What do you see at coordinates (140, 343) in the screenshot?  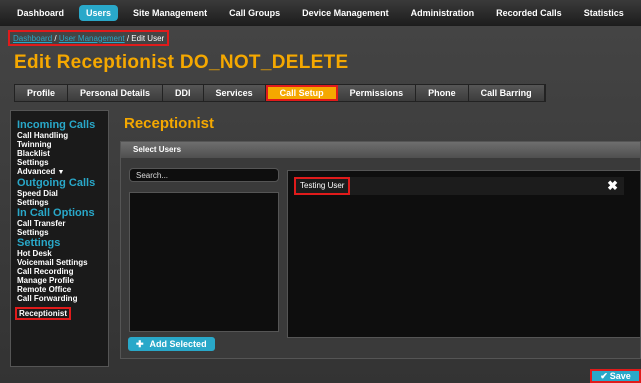 I see `plus-icon: ✚` at bounding box center [140, 343].